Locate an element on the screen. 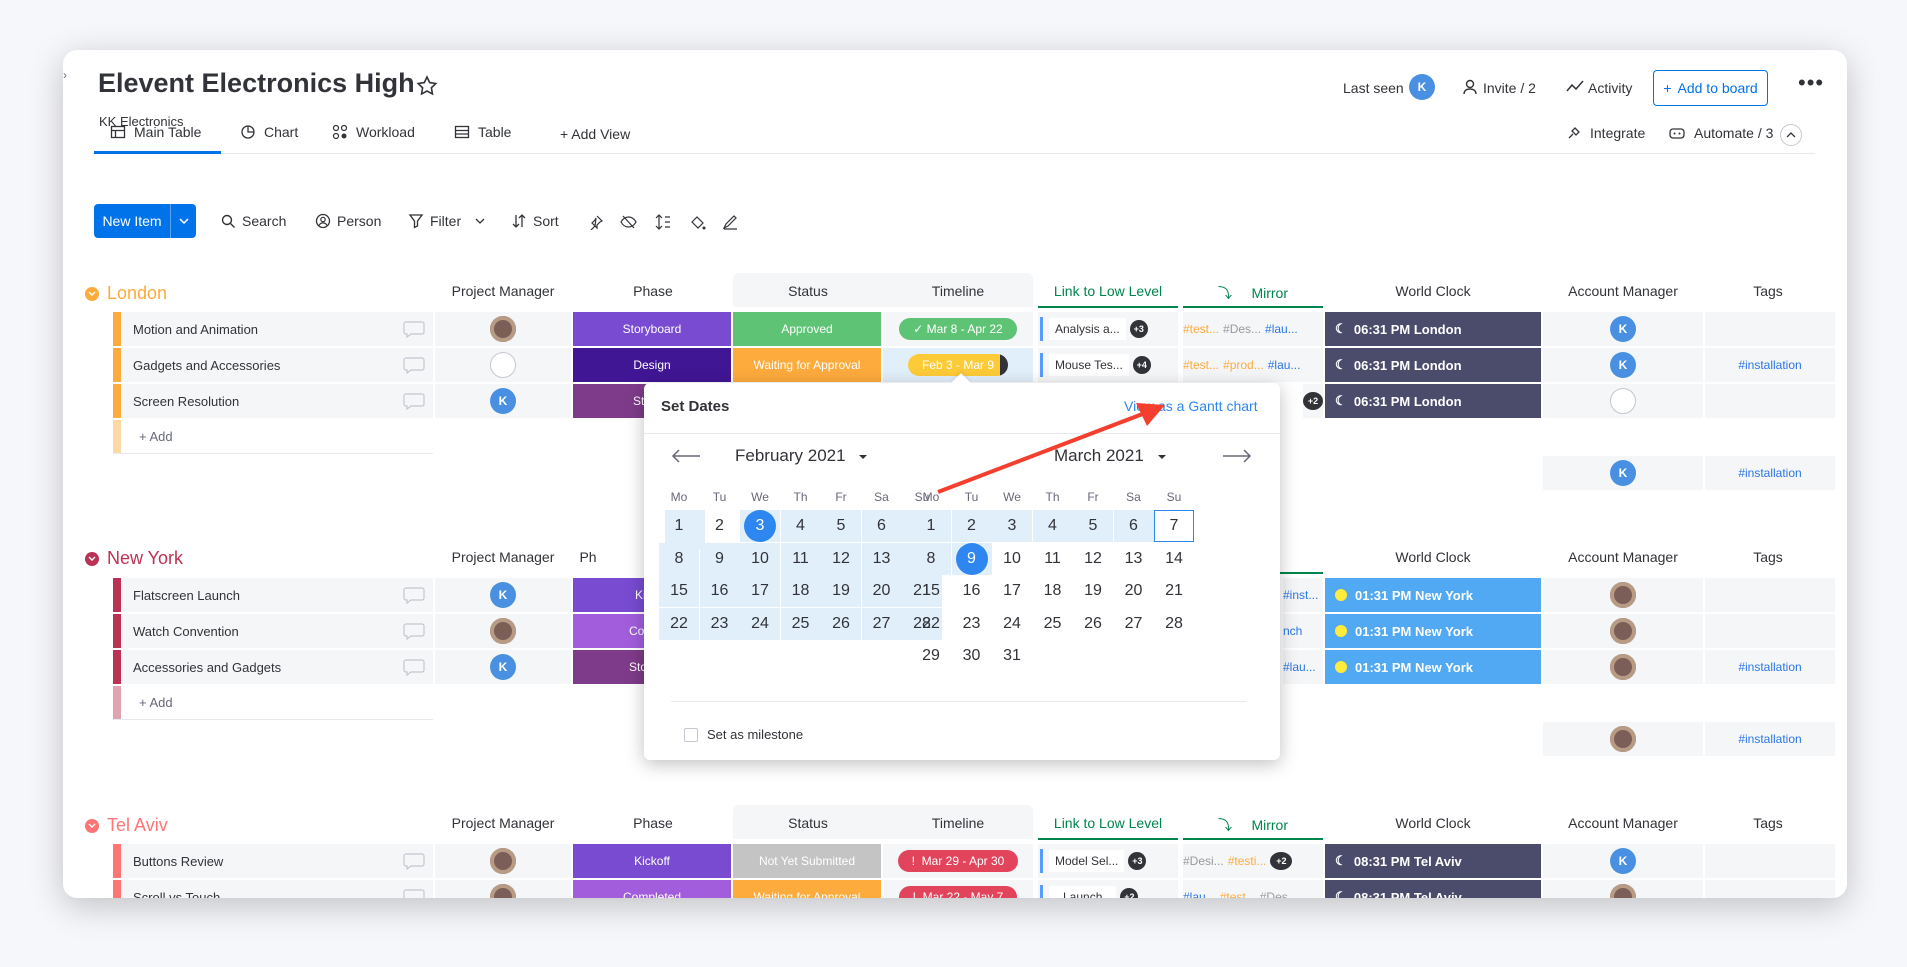  more-options-icon: ••• is located at coordinates (1811, 83).